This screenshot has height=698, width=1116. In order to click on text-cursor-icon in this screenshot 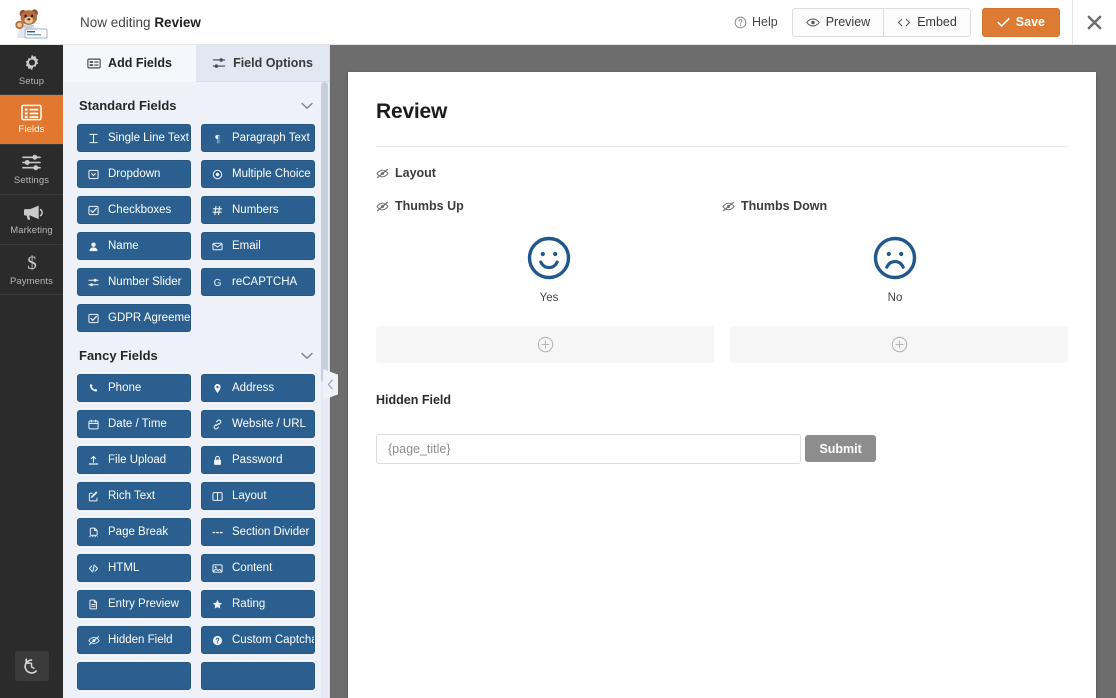, I will do `click(93, 138)`.